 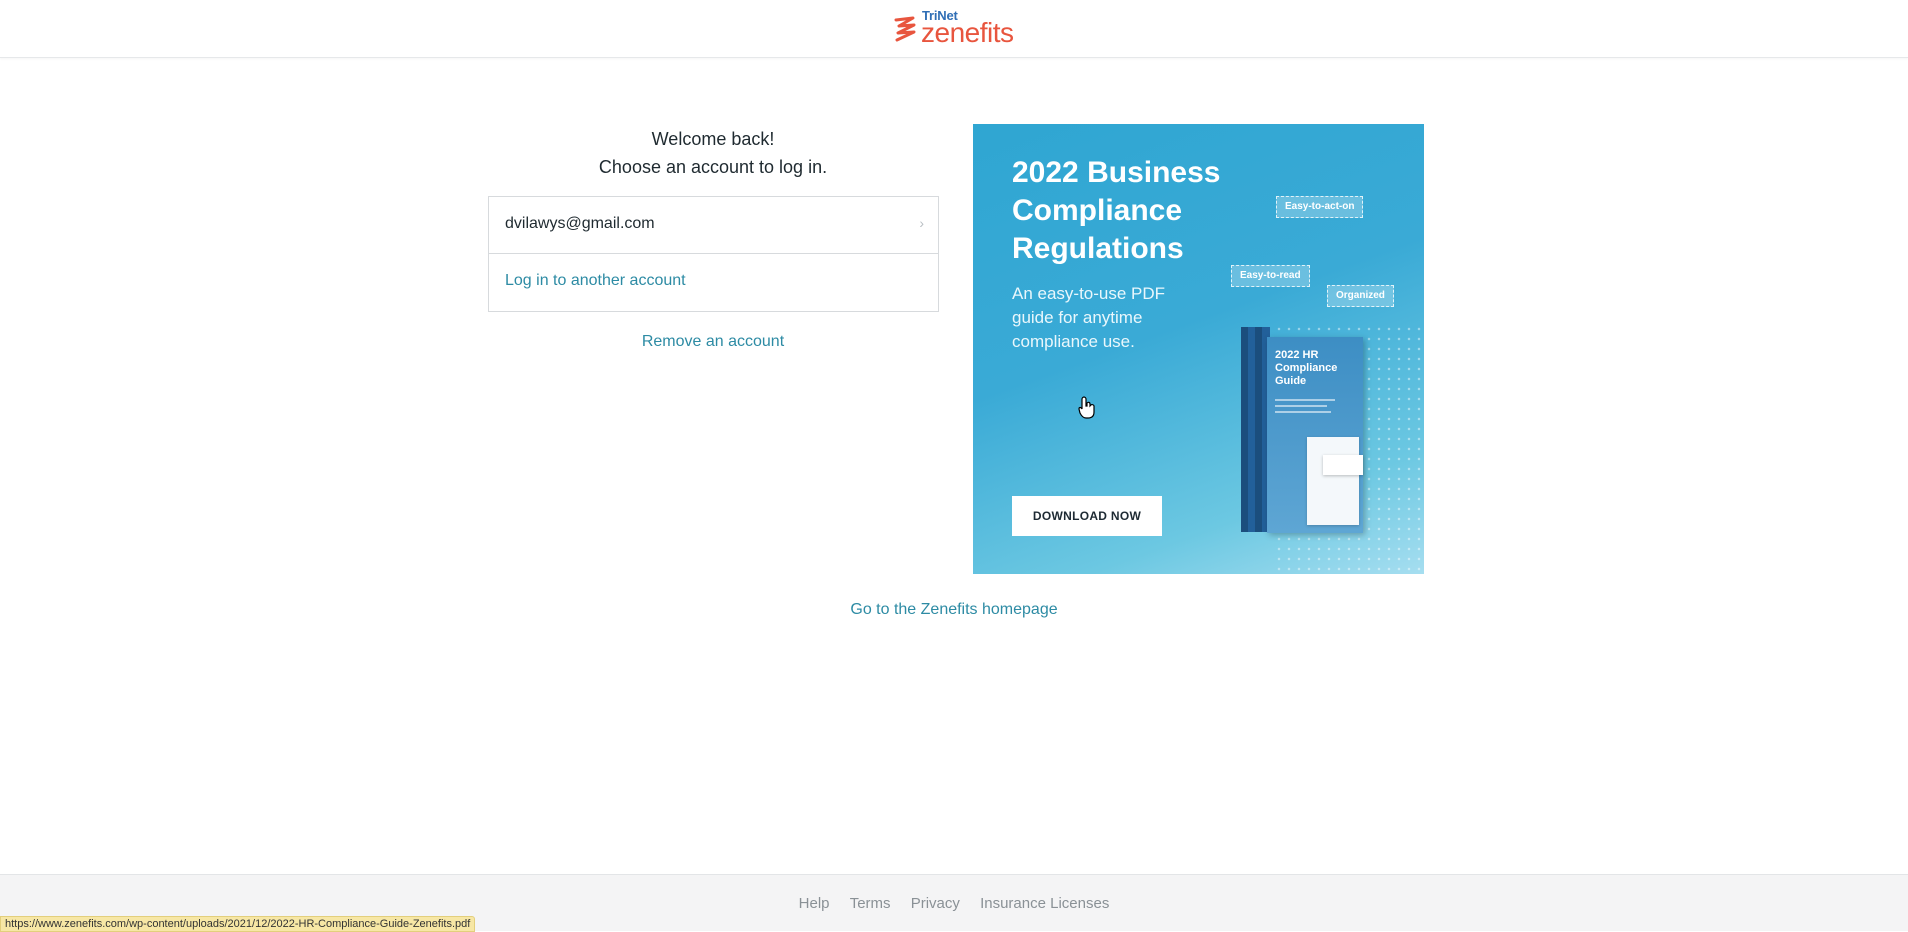 I want to click on homepage-link-text: Go to the Zenefits homepage, so click(x=953, y=609).